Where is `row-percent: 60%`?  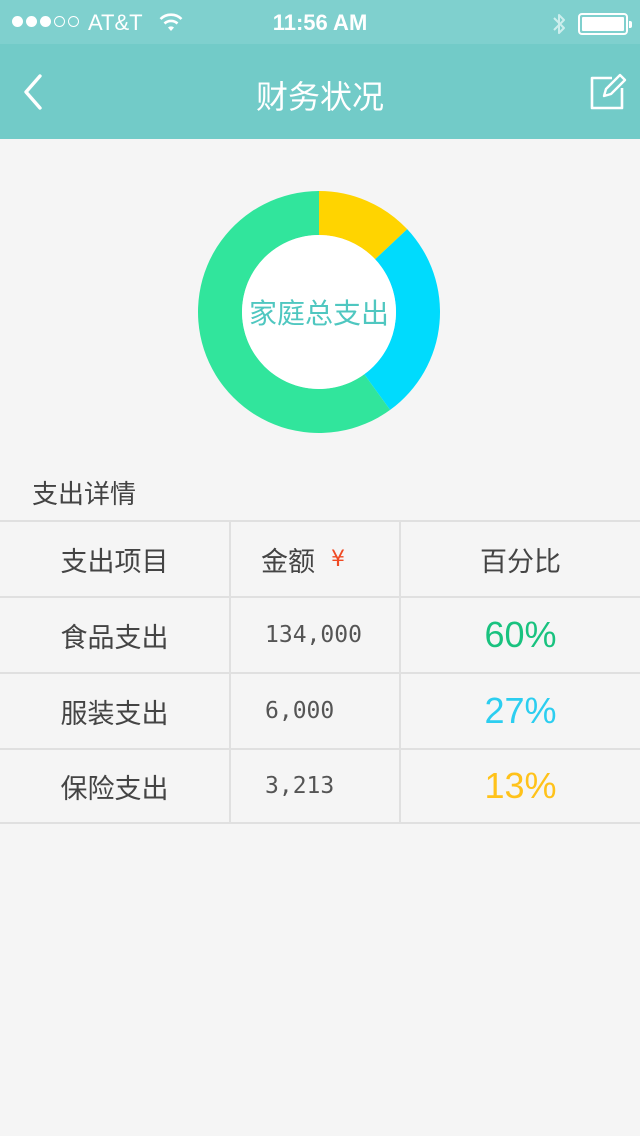
row-percent: 60% is located at coordinates (520, 634).